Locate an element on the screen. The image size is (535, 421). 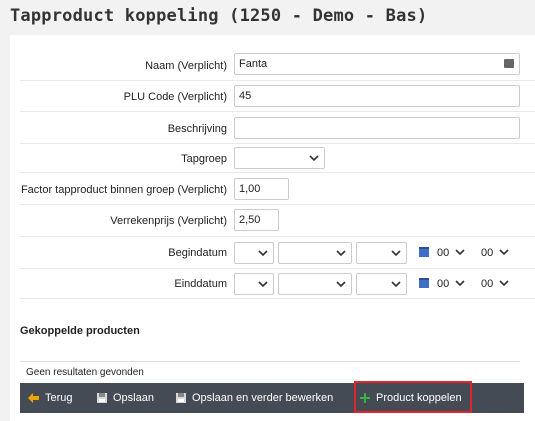
beschrijving-input is located at coordinates (377, 128).